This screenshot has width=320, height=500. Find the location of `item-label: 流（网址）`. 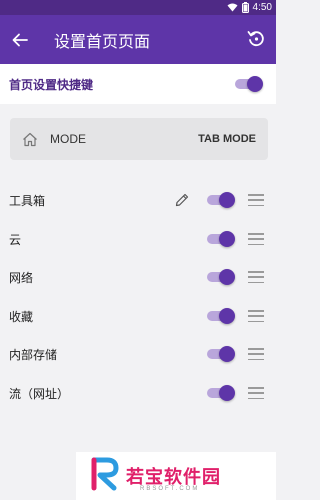

item-label: 流（网址） is located at coordinates (39, 393).